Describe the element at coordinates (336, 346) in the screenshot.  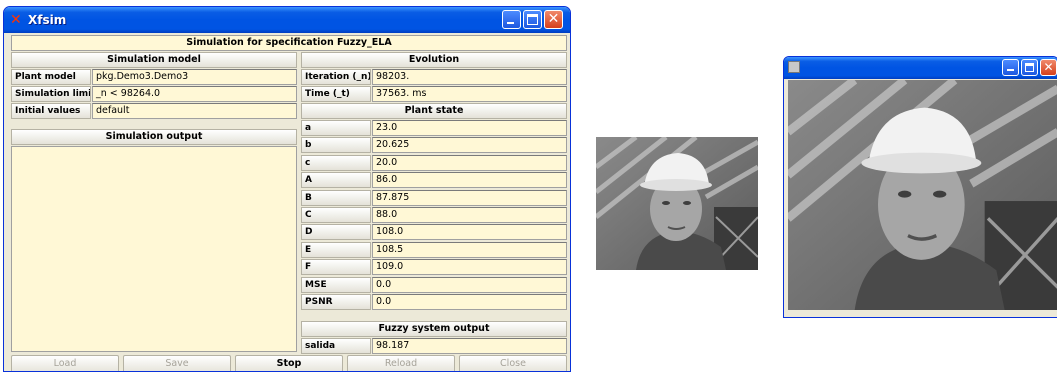
I see `salida-label: salida` at that location.